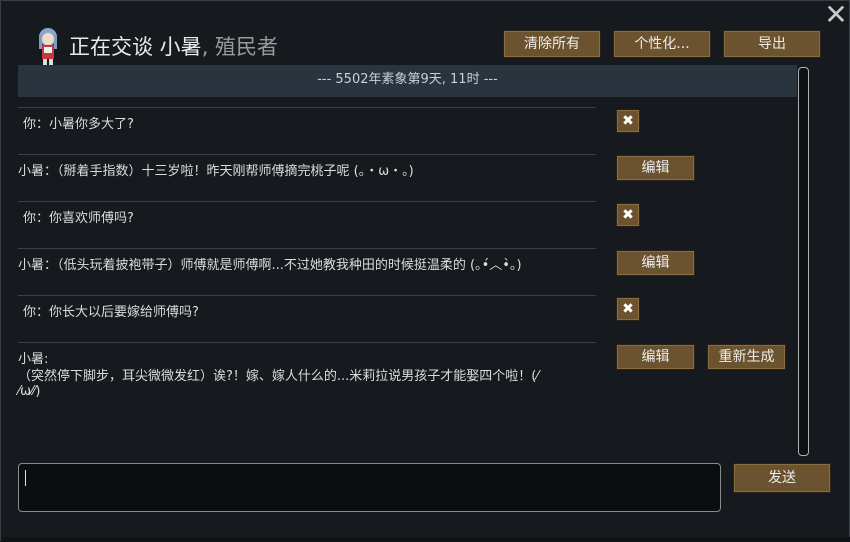 This screenshot has width=850, height=542. I want to click on page-title: 正在交谈 小暑, 殖民者, so click(173, 46).